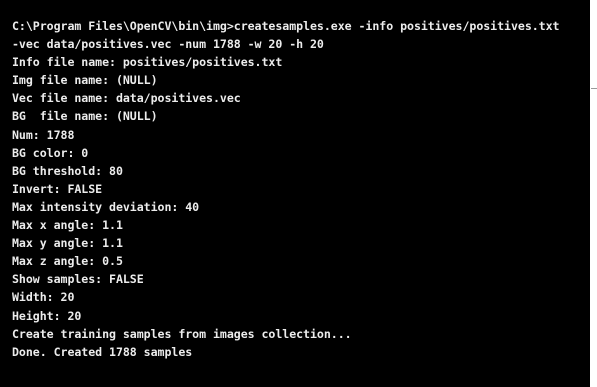 The width and height of the screenshot is (597, 387). Describe the element at coordinates (43, 134) in the screenshot. I see `console-output-num: Num: 1788` at that location.